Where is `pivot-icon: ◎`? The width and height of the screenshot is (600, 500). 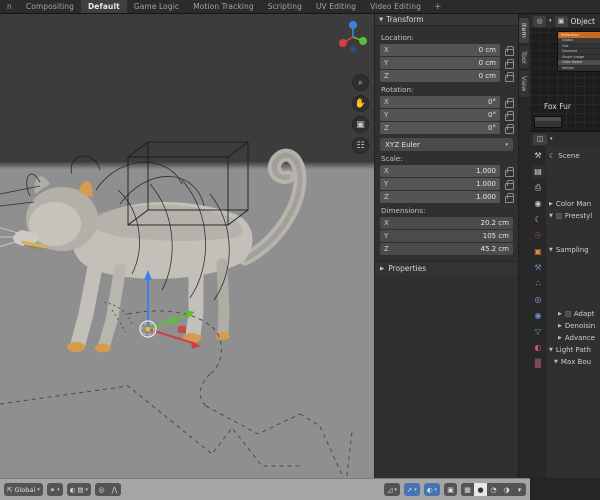 pivot-icon: ◎ is located at coordinates (102, 489).